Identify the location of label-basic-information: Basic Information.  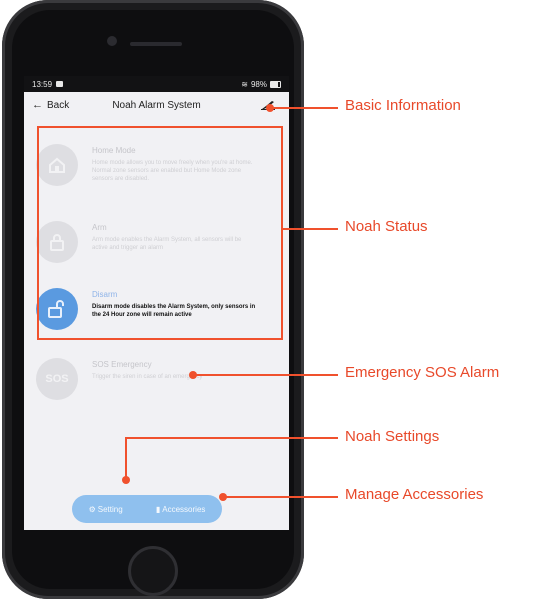
(403, 105).